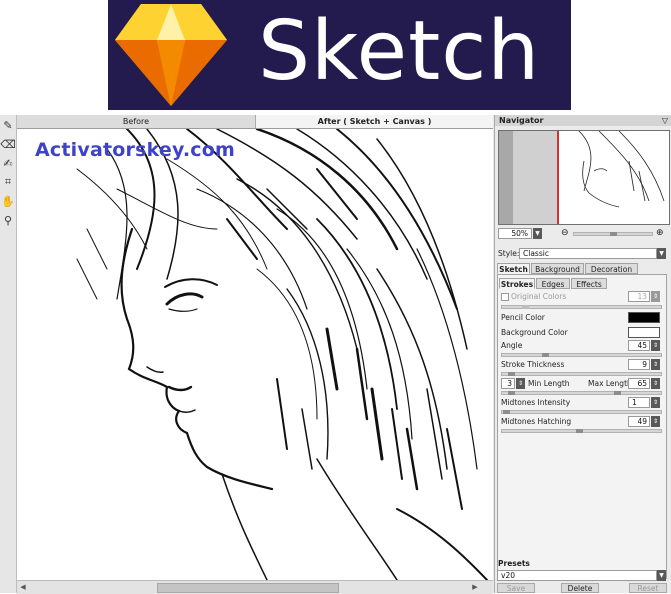 The image size is (671, 594). Describe the element at coordinates (655, 402) in the screenshot. I see `midtones-intensity-spin-icon: ⇕` at that location.